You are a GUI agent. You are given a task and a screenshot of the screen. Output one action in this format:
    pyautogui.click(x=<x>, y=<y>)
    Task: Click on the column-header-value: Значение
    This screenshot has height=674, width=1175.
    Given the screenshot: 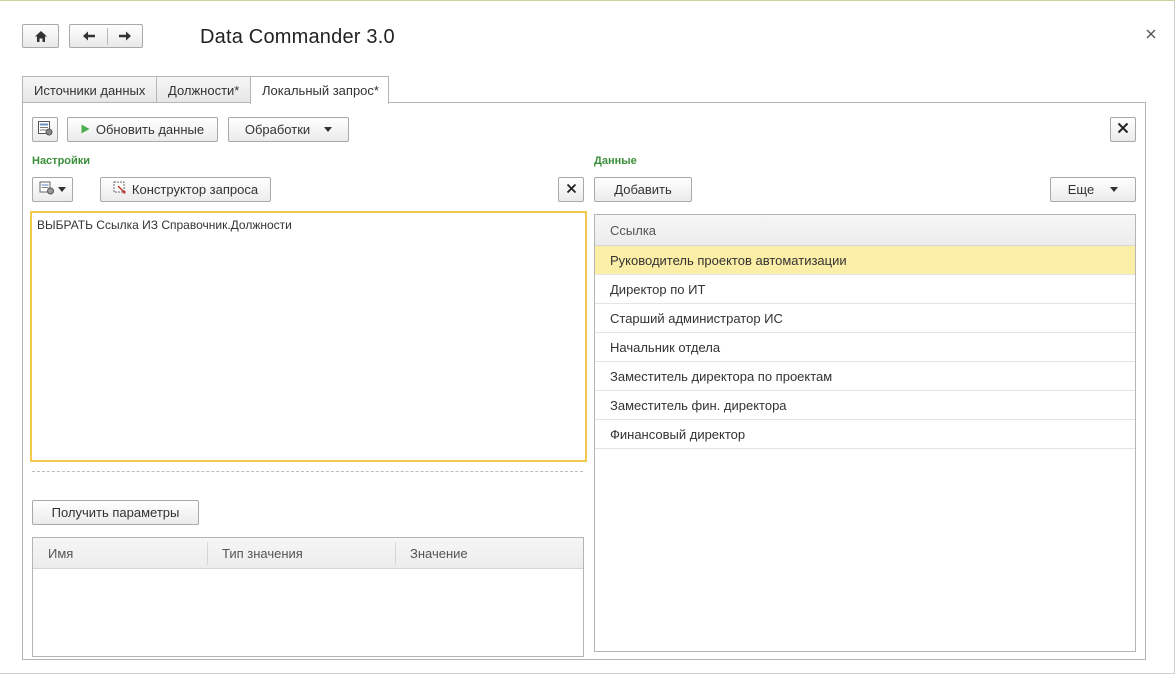 What is the action you would take?
    pyautogui.click(x=489, y=553)
    